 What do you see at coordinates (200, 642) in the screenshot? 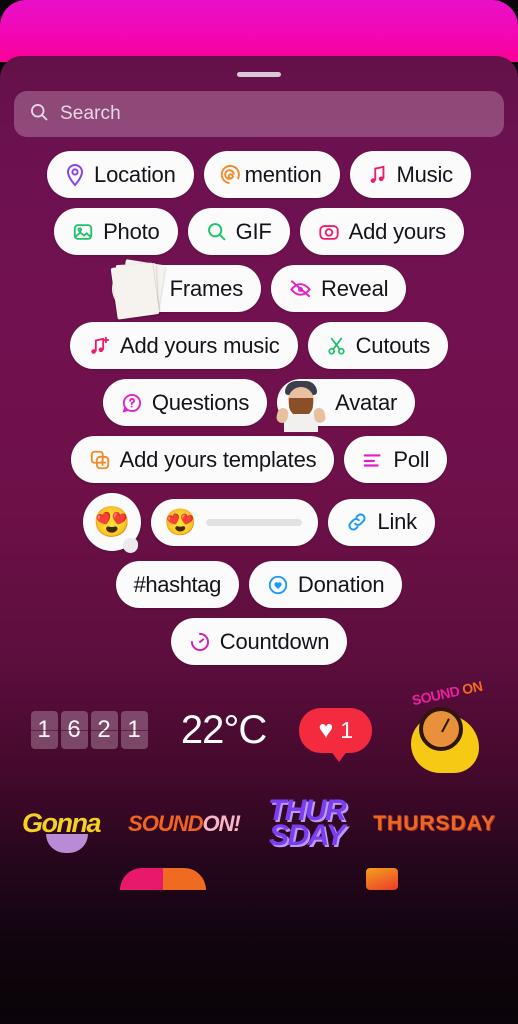
I see `countdown-timer-icon` at bounding box center [200, 642].